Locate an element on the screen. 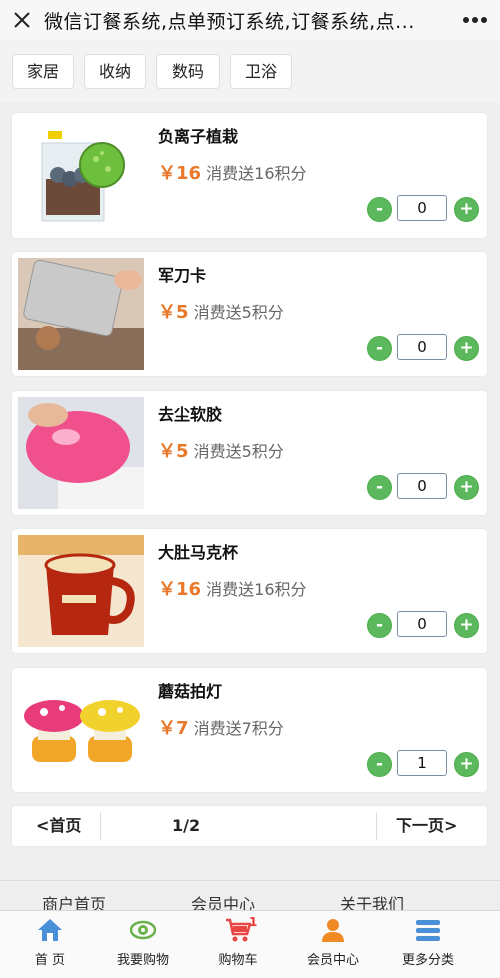 The width and height of the screenshot is (500, 978). product-name: 大肚马克杯 is located at coordinates (198, 552).